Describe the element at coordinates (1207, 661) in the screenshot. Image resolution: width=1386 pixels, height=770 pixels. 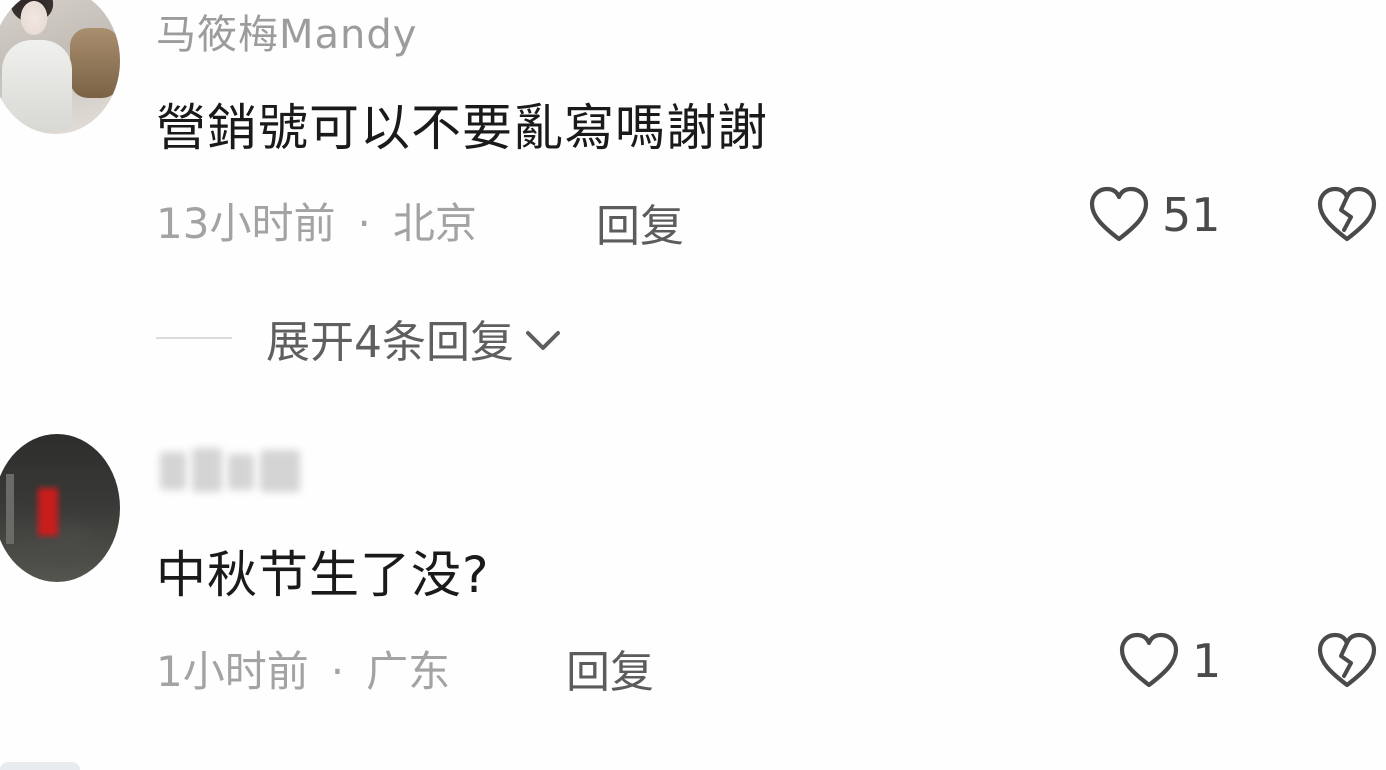
I see `like-count: 1` at that location.